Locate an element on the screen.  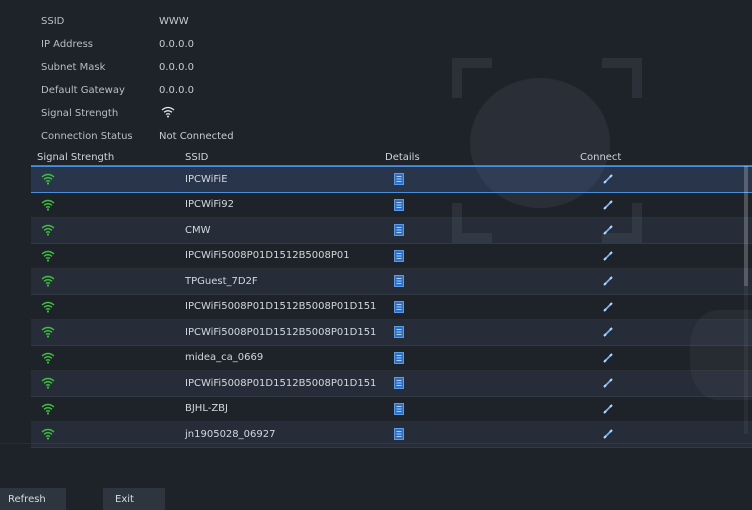
info-label: SSID is located at coordinates (53, 21).